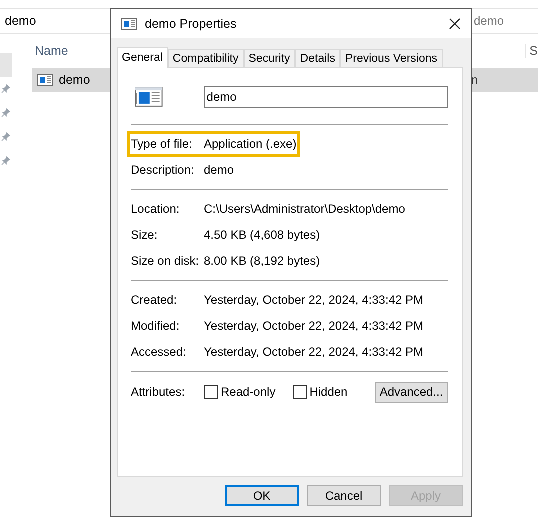 Image resolution: width=538 pixels, height=521 pixels. I want to click on property-label: Attributes:, so click(158, 392).